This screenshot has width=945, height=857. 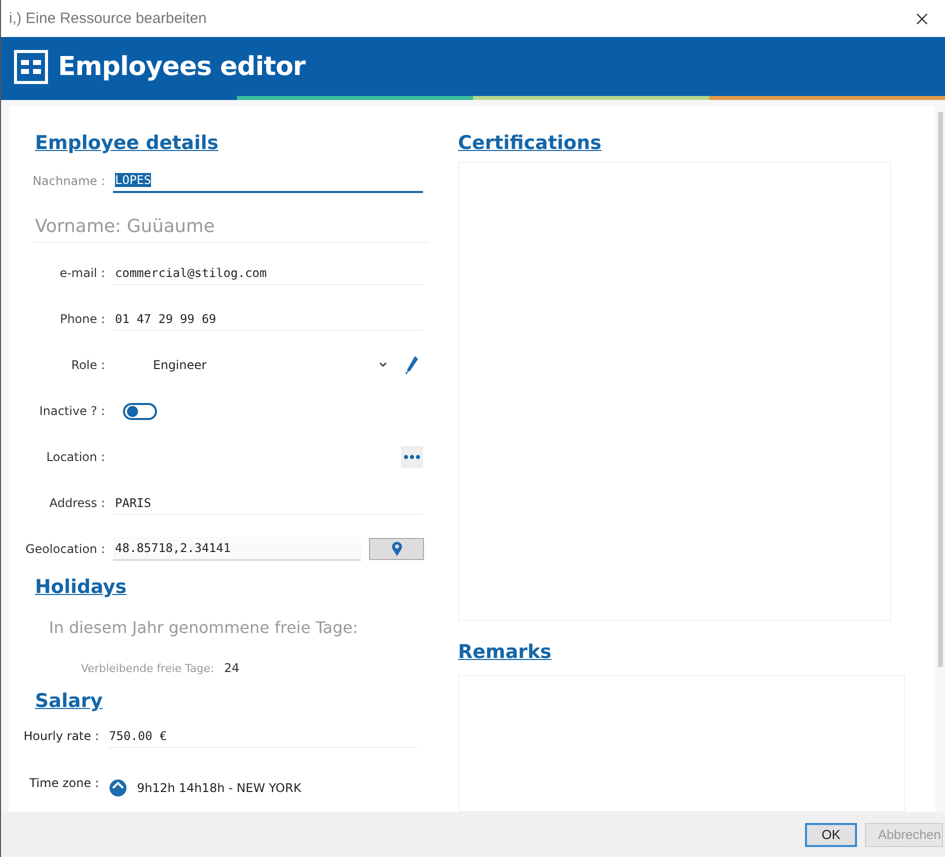 What do you see at coordinates (133, 180) in the screenshot?
I see `field-value: LOPES` at bounding box center [133, 180].